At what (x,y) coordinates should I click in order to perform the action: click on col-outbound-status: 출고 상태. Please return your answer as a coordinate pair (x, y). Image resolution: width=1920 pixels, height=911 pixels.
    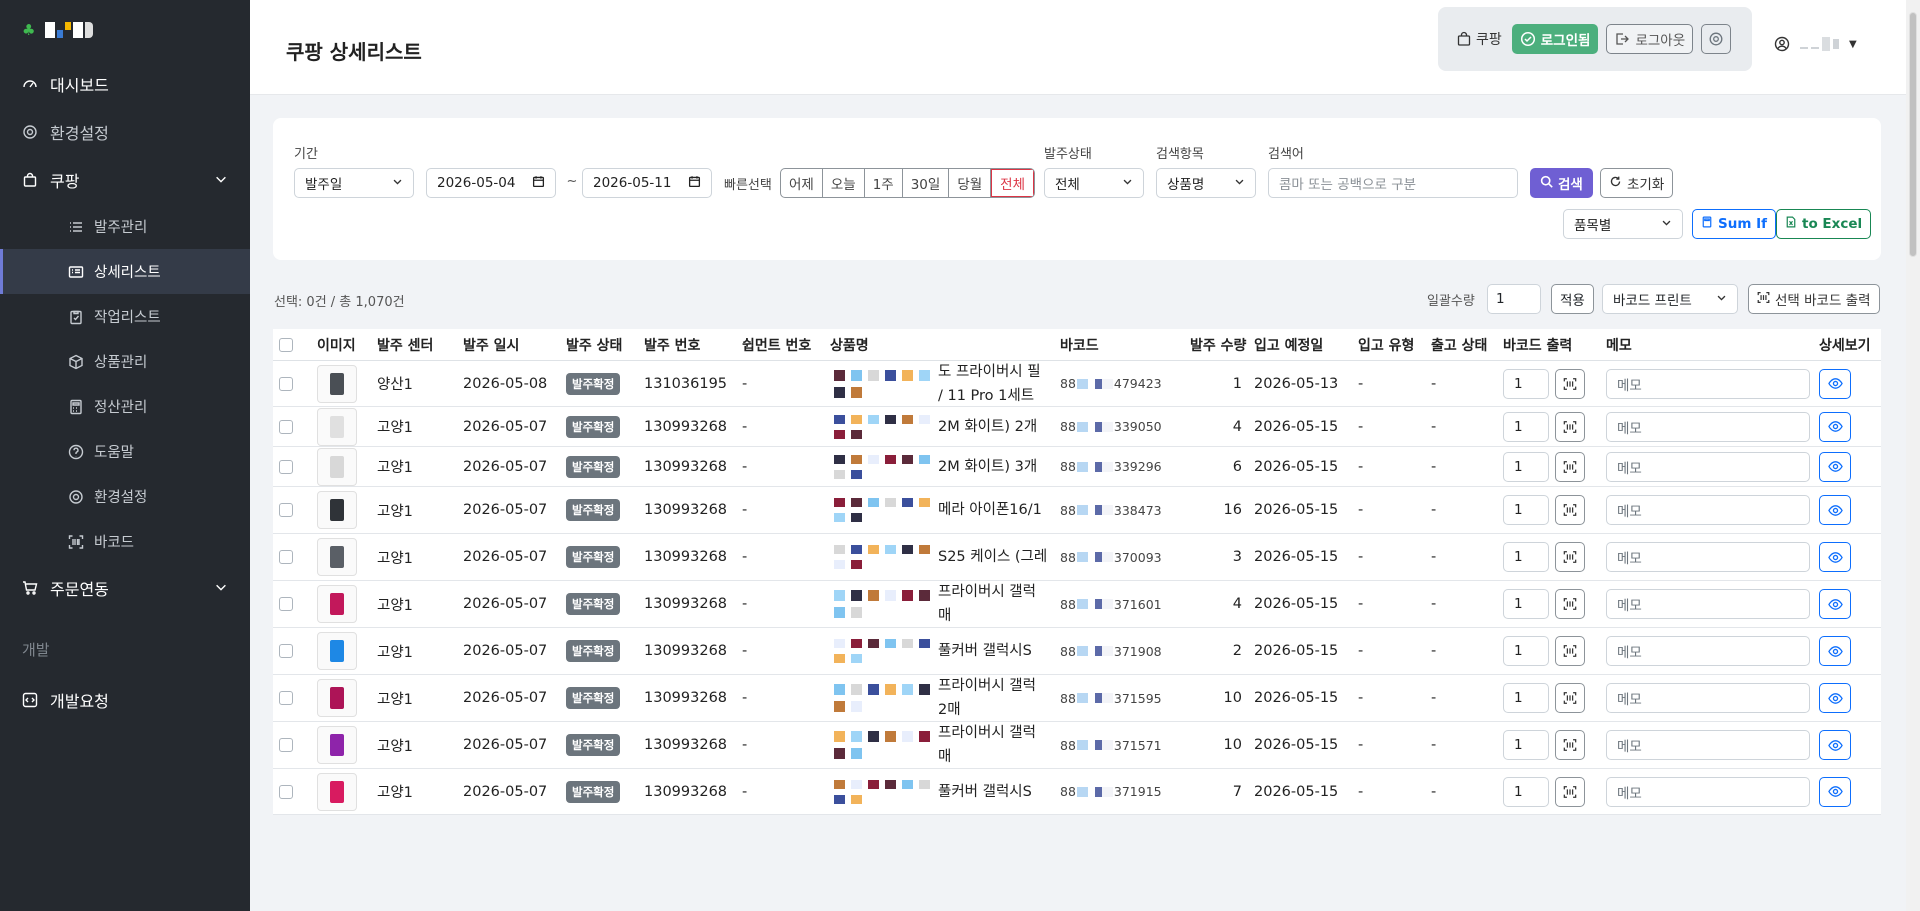
    Looking at the image, I should click on (1461, 345).